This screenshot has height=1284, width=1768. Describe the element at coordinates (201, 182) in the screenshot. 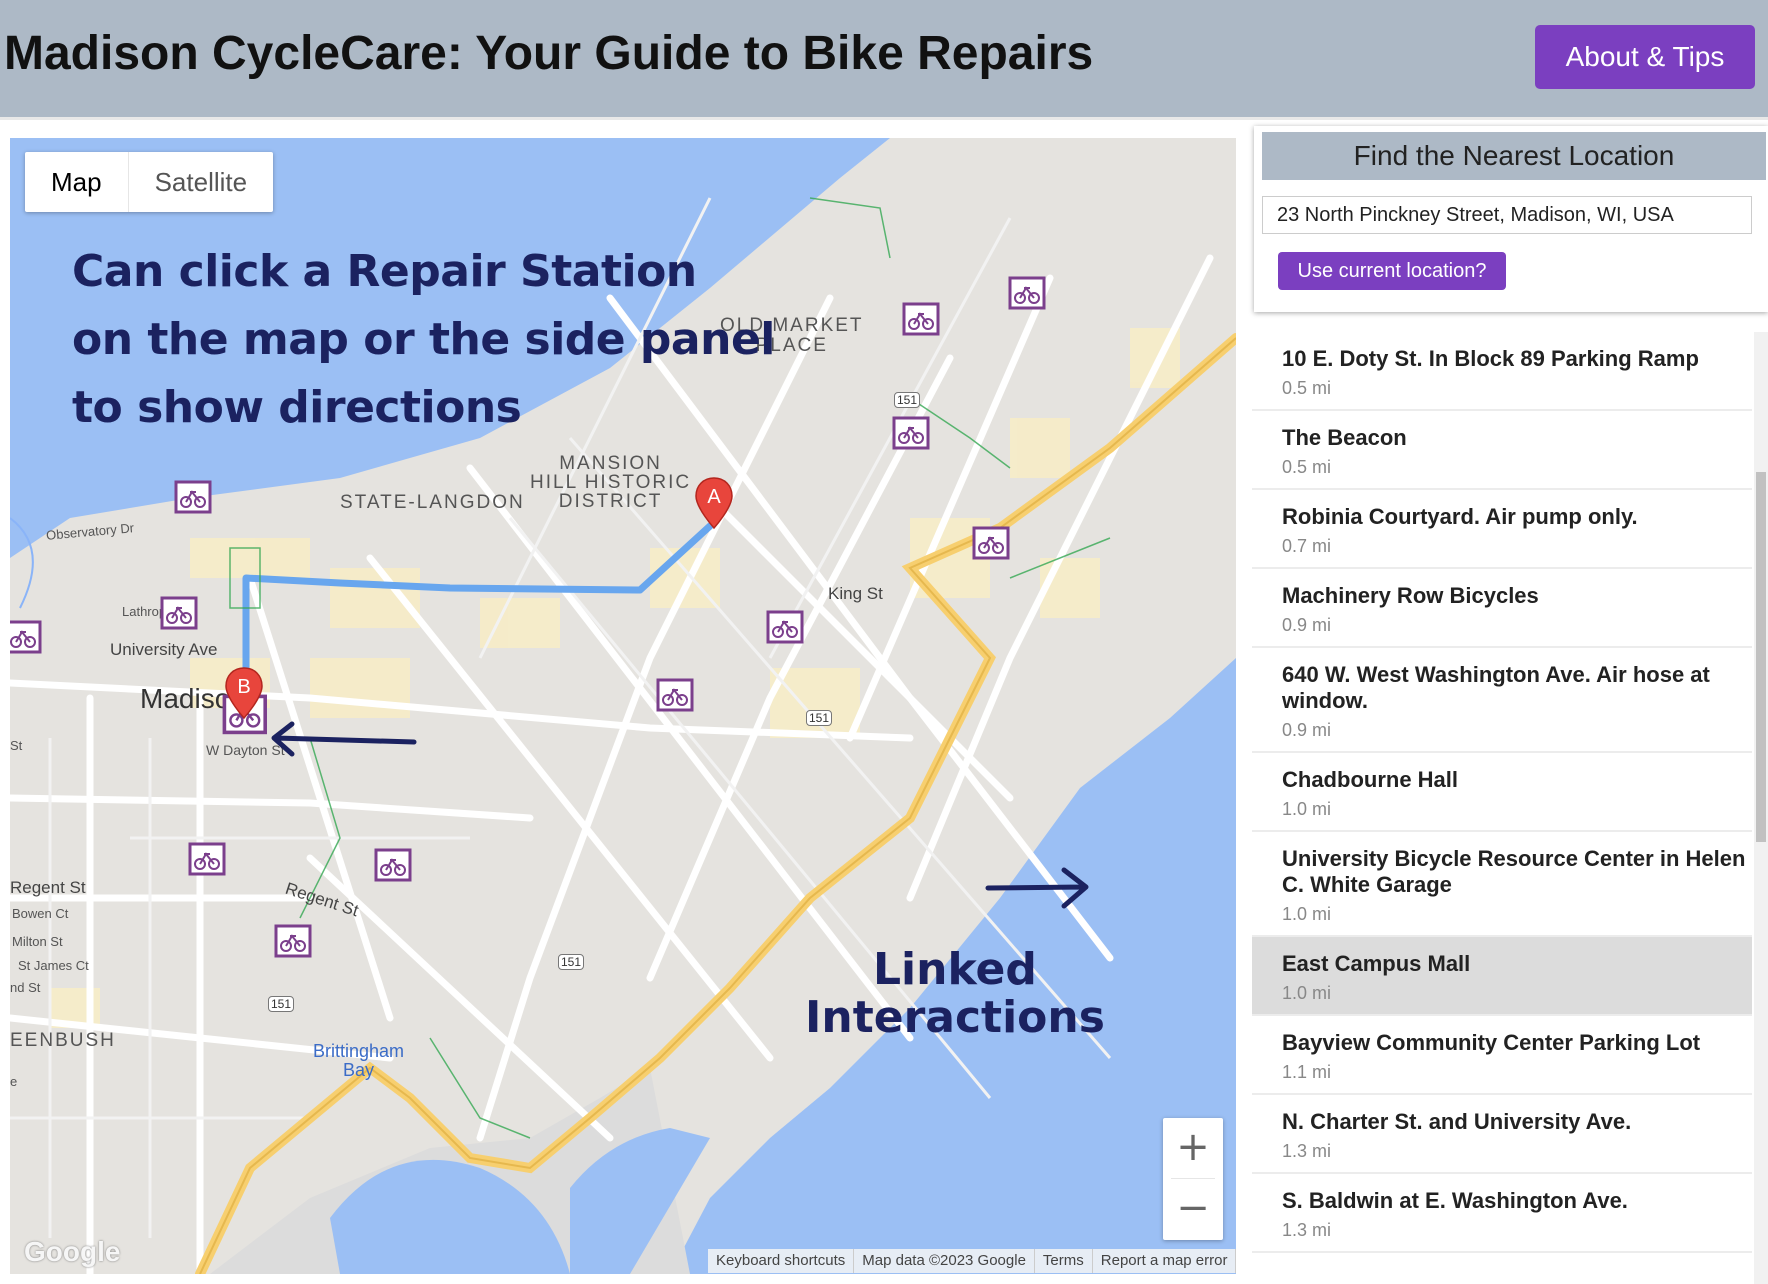

I see `map-type-satellite-tab: Satellite` at that location.